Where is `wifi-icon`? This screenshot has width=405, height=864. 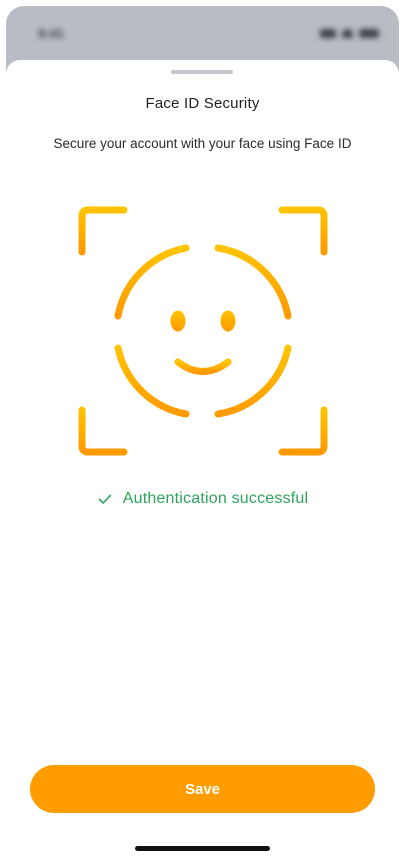
wifi-icon is located at coordinates (347, 33).